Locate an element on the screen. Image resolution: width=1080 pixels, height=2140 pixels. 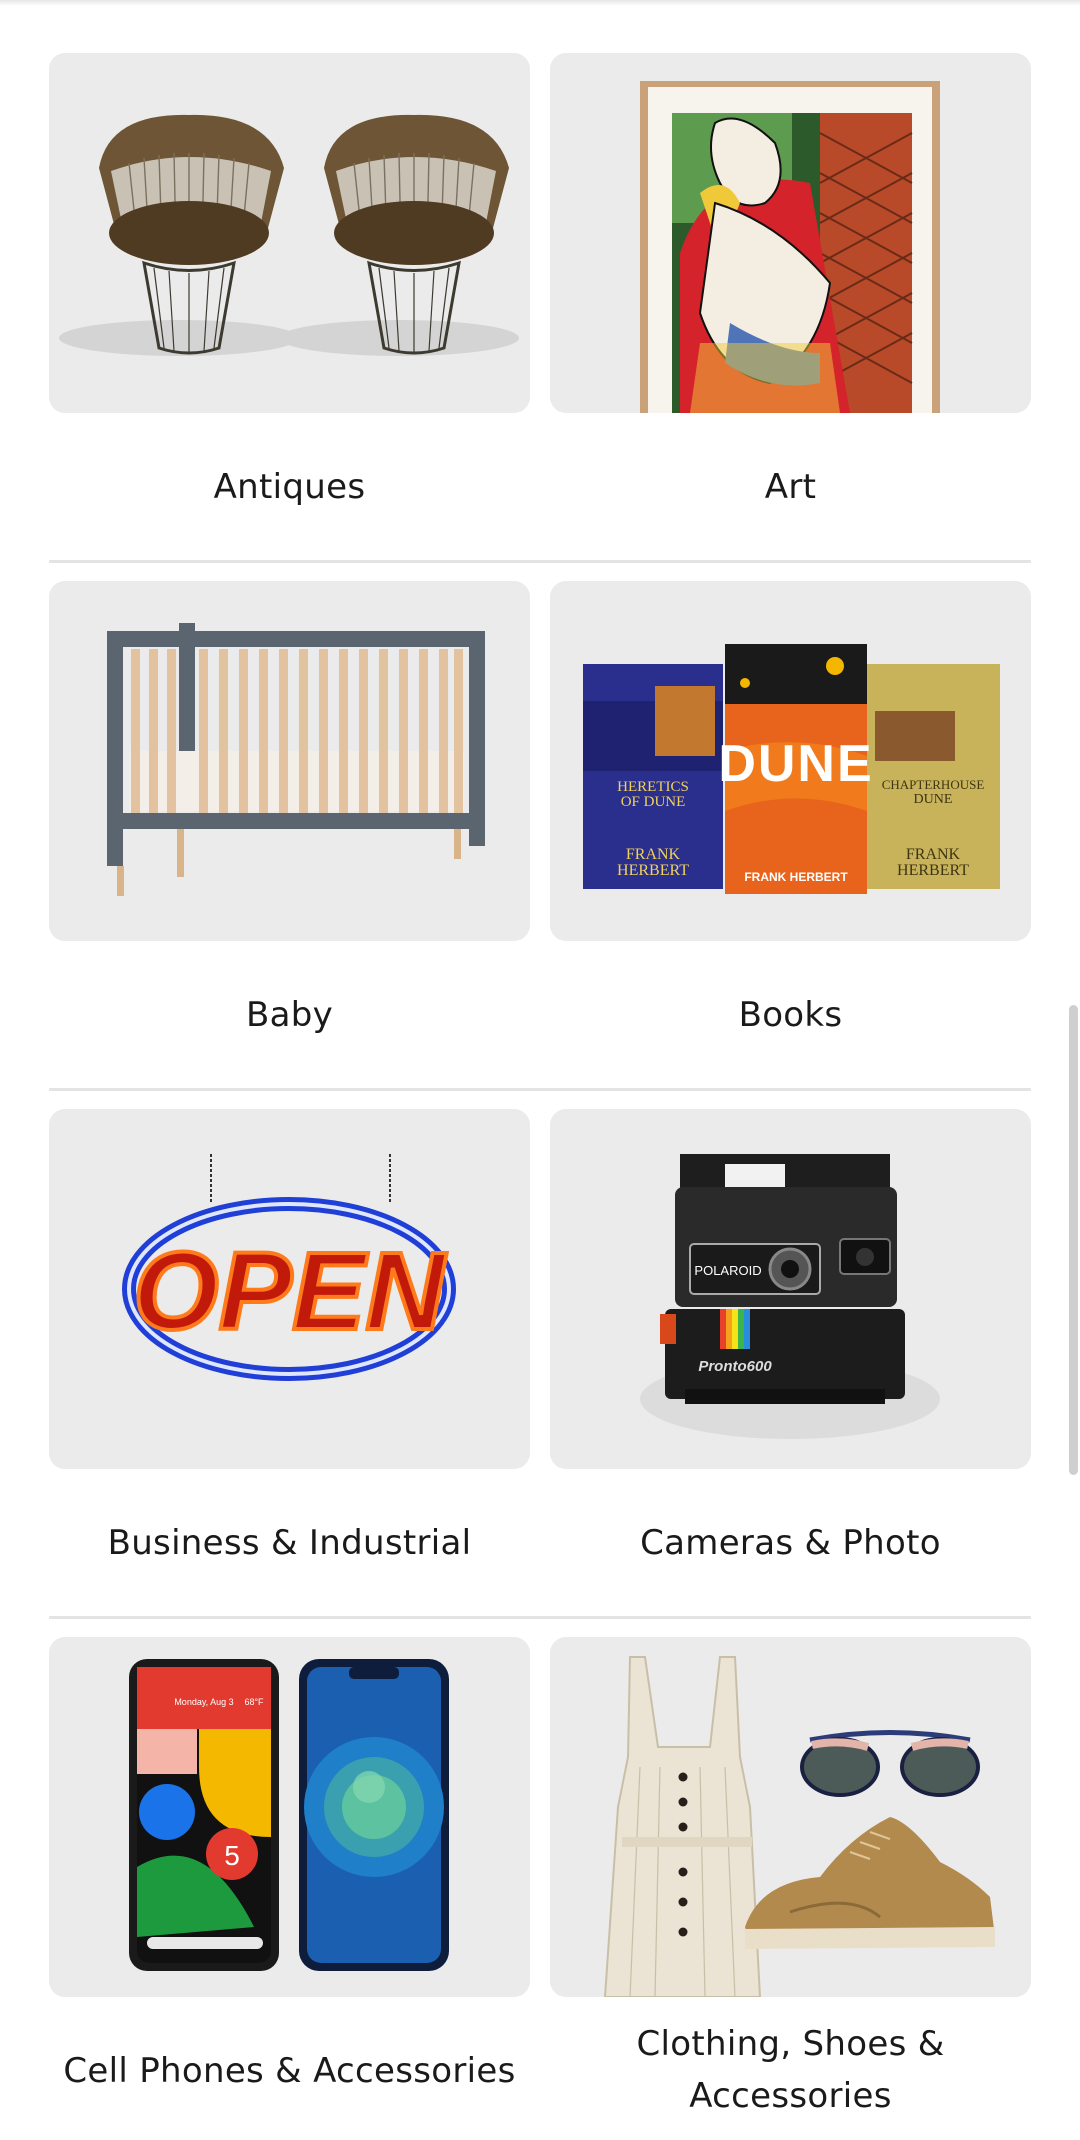
baby-crib-image is located at coordinates (296, 759).